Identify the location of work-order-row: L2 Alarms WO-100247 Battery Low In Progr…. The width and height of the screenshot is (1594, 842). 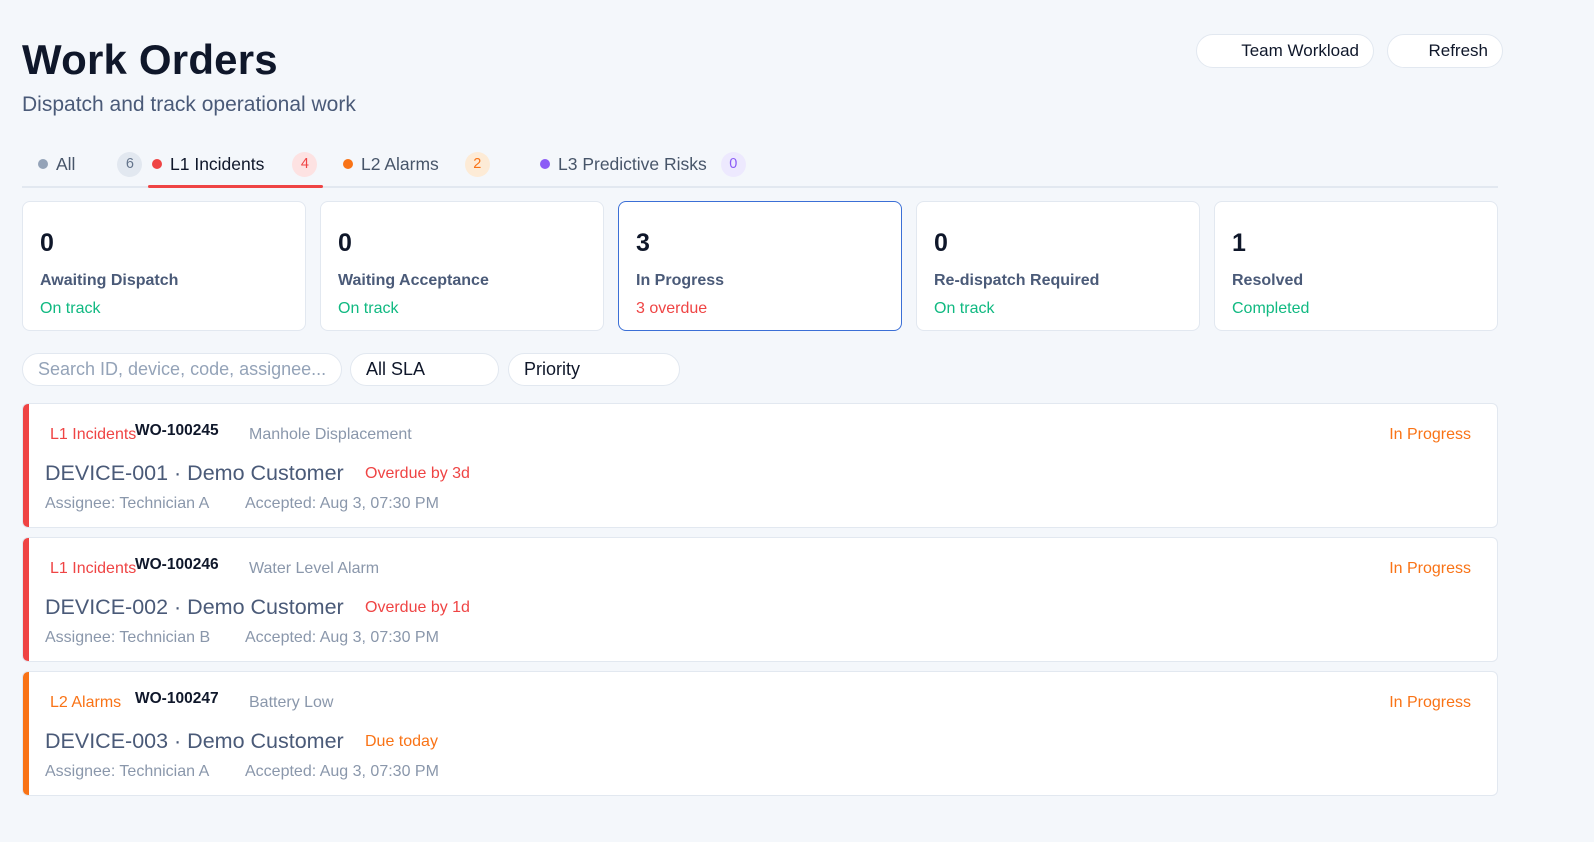
(760, 733).